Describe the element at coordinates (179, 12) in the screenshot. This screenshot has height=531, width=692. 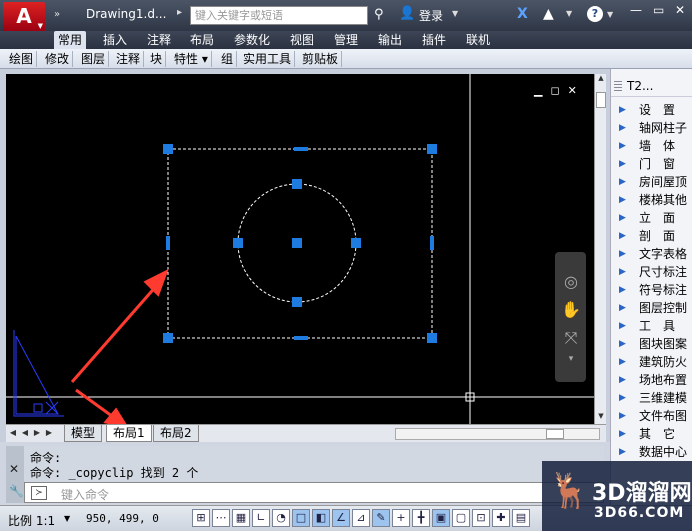
I see `title-more-icon: ▸` at that location.